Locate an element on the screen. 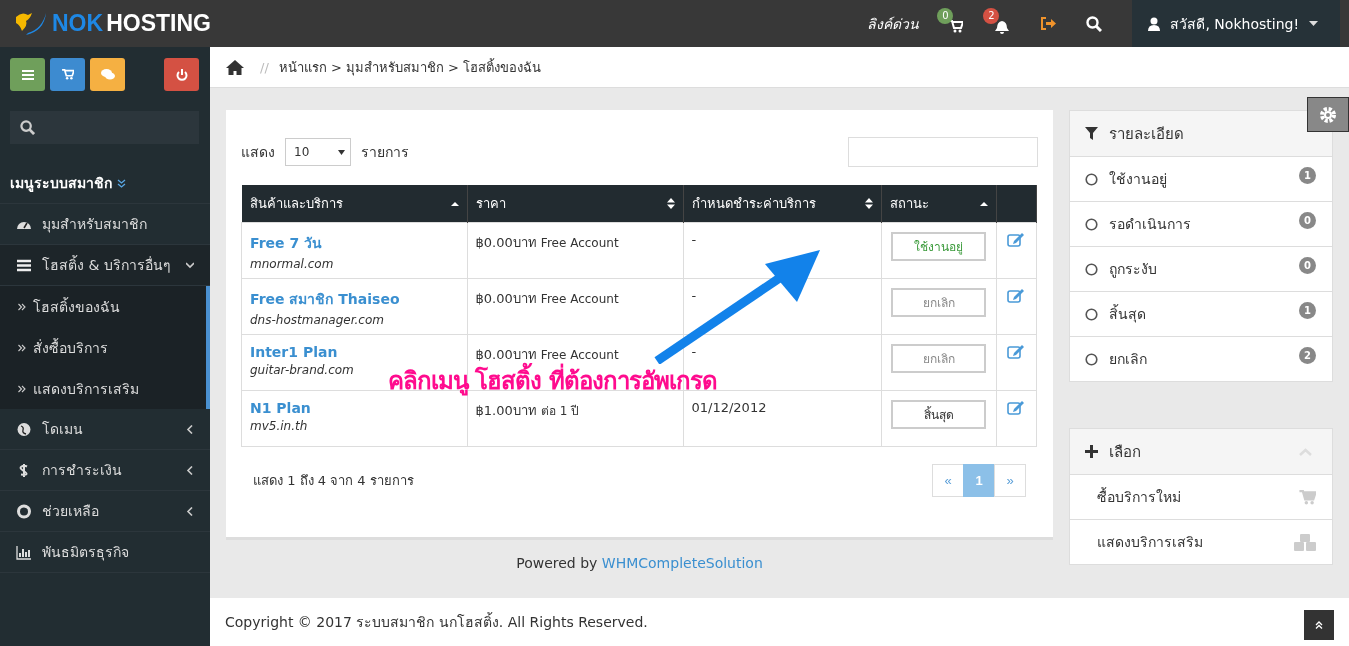  menu-button is located at coordinates (27, 74).